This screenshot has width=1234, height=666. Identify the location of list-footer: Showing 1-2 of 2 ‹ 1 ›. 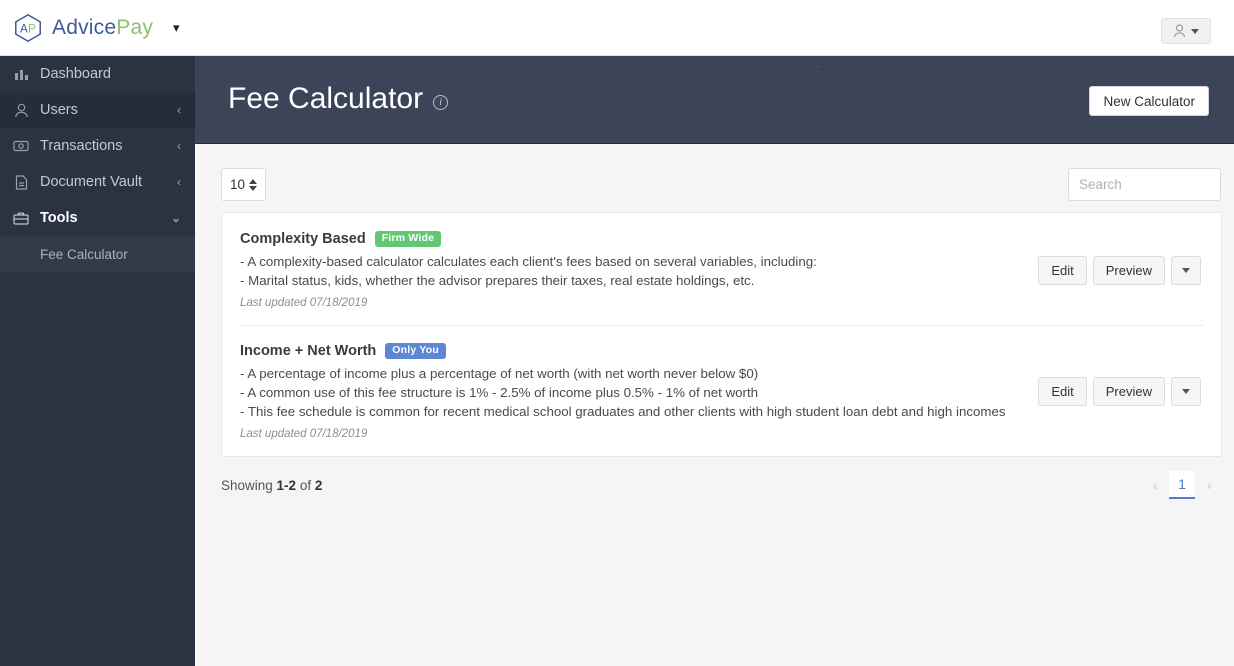
(721, 485).